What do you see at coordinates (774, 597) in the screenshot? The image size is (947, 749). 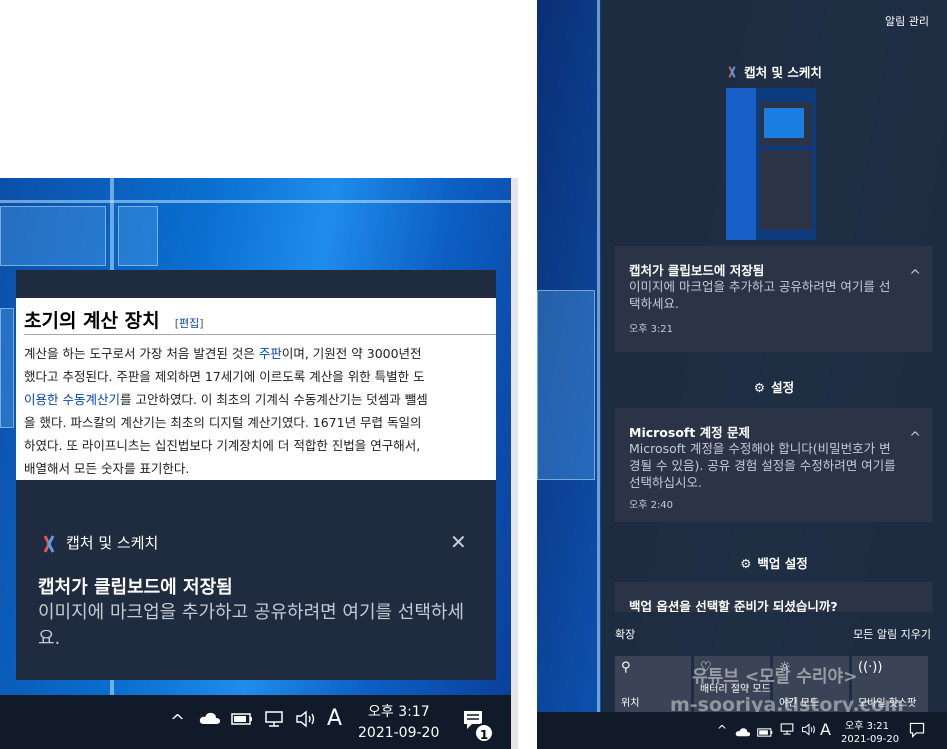 I see `notification-card-backup: 백업 옵션을 선택할 준비가 되셨습니까?` at bounding box center [774, 597].